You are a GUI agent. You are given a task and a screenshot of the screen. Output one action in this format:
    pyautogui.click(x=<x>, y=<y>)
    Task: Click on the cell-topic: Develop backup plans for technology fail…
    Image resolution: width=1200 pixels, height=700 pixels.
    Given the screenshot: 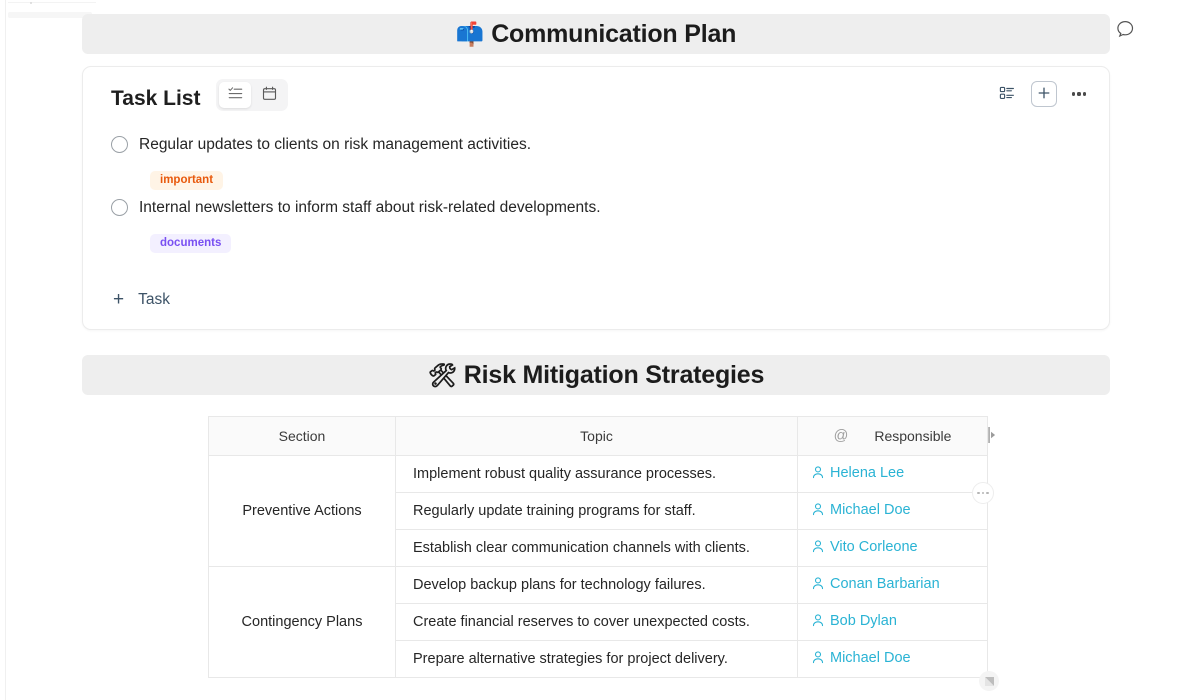 What is the action you would take?
    pyautogui.click(x=596, y=585)
    